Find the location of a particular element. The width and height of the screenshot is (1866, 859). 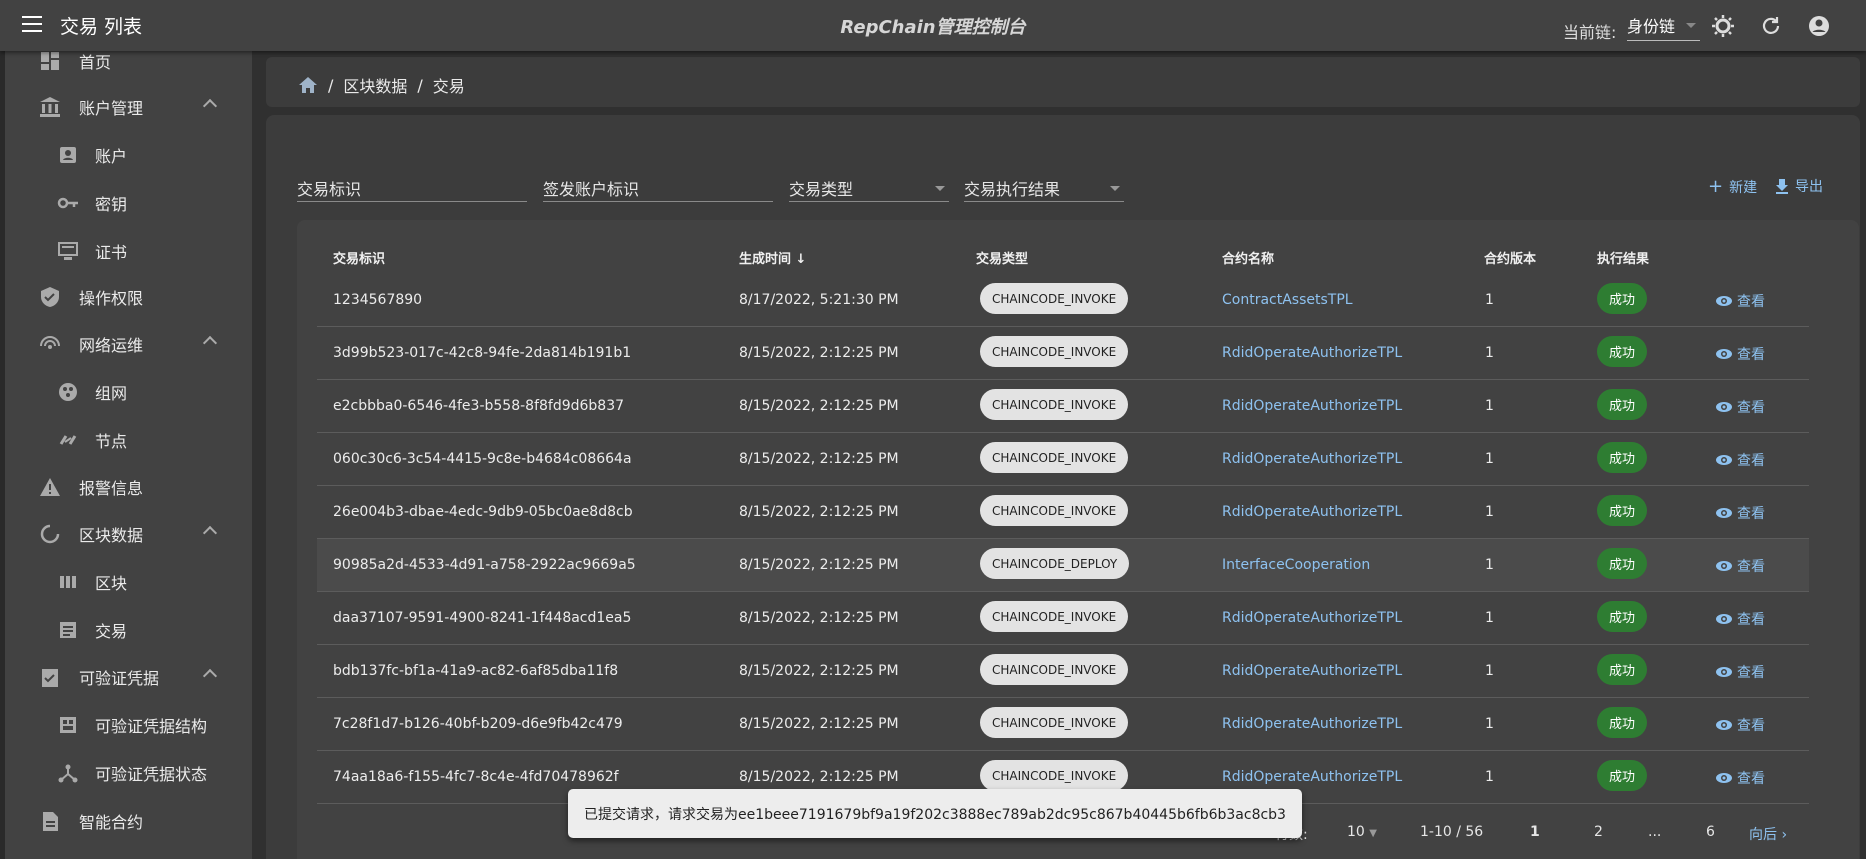

sidebar-item-block-data: 区块数据 is located at coordinates (128, 534).